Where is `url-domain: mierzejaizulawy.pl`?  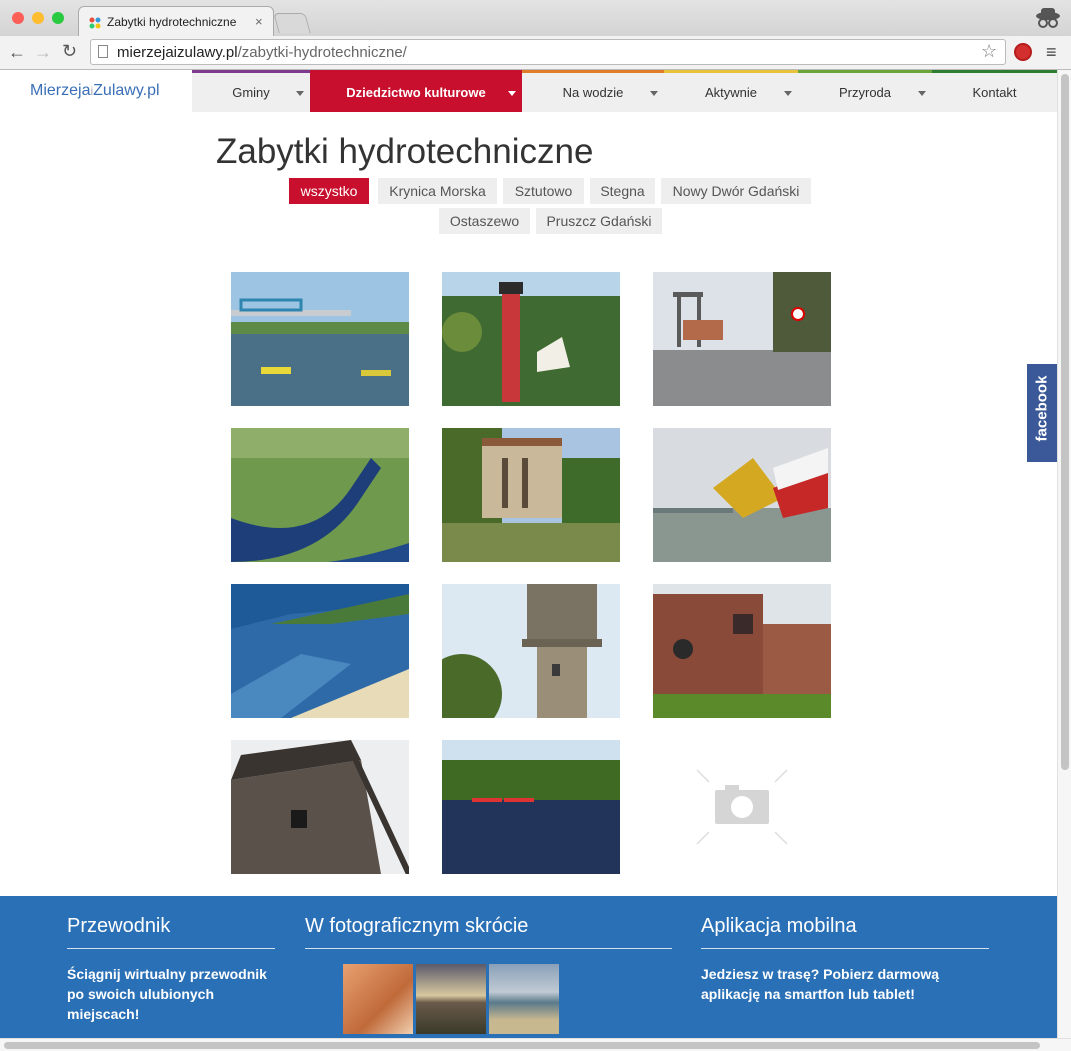
url-domain: mierzejaizulawy.pl is located at coordinates (177, 52).